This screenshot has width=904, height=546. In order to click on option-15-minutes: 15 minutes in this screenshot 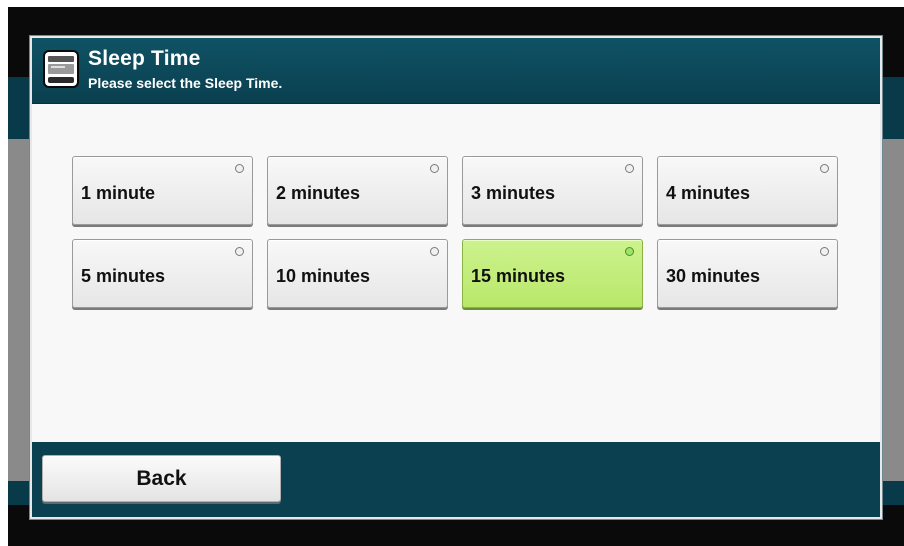, I will do `click(552, 273)`.